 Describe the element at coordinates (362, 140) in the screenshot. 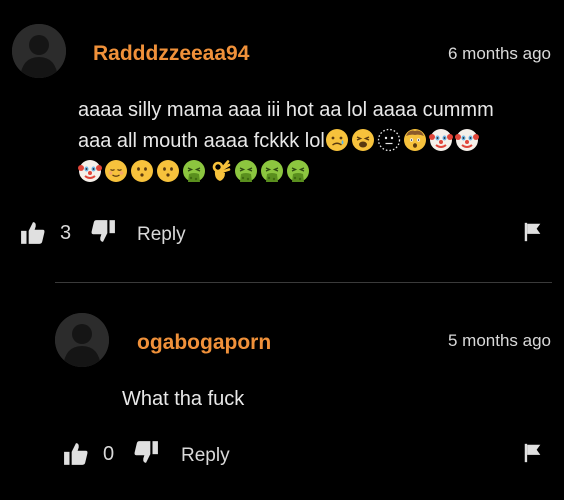

I see `tired-face-icon` at that location.